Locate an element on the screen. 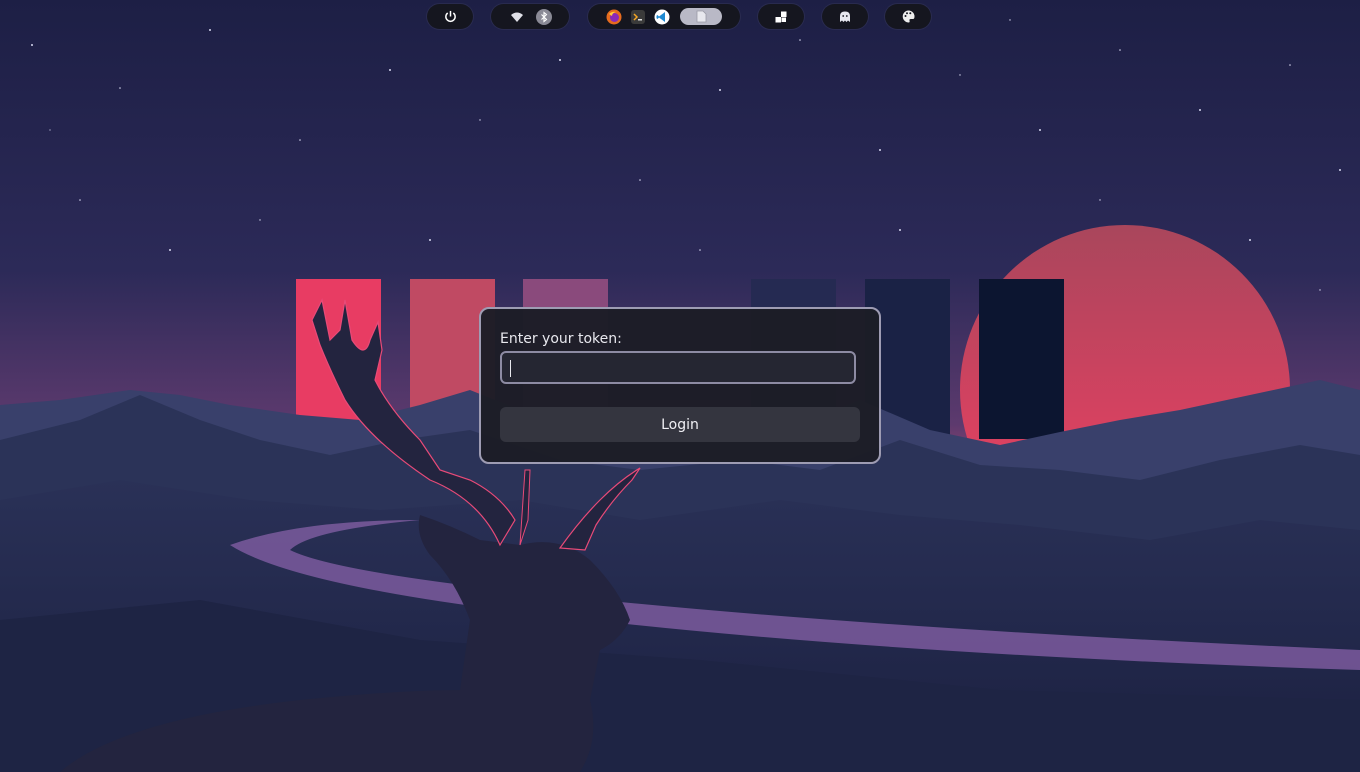 This screenshot has height=772, width=1360. login-button: Login is located at coordinates (680, 424).